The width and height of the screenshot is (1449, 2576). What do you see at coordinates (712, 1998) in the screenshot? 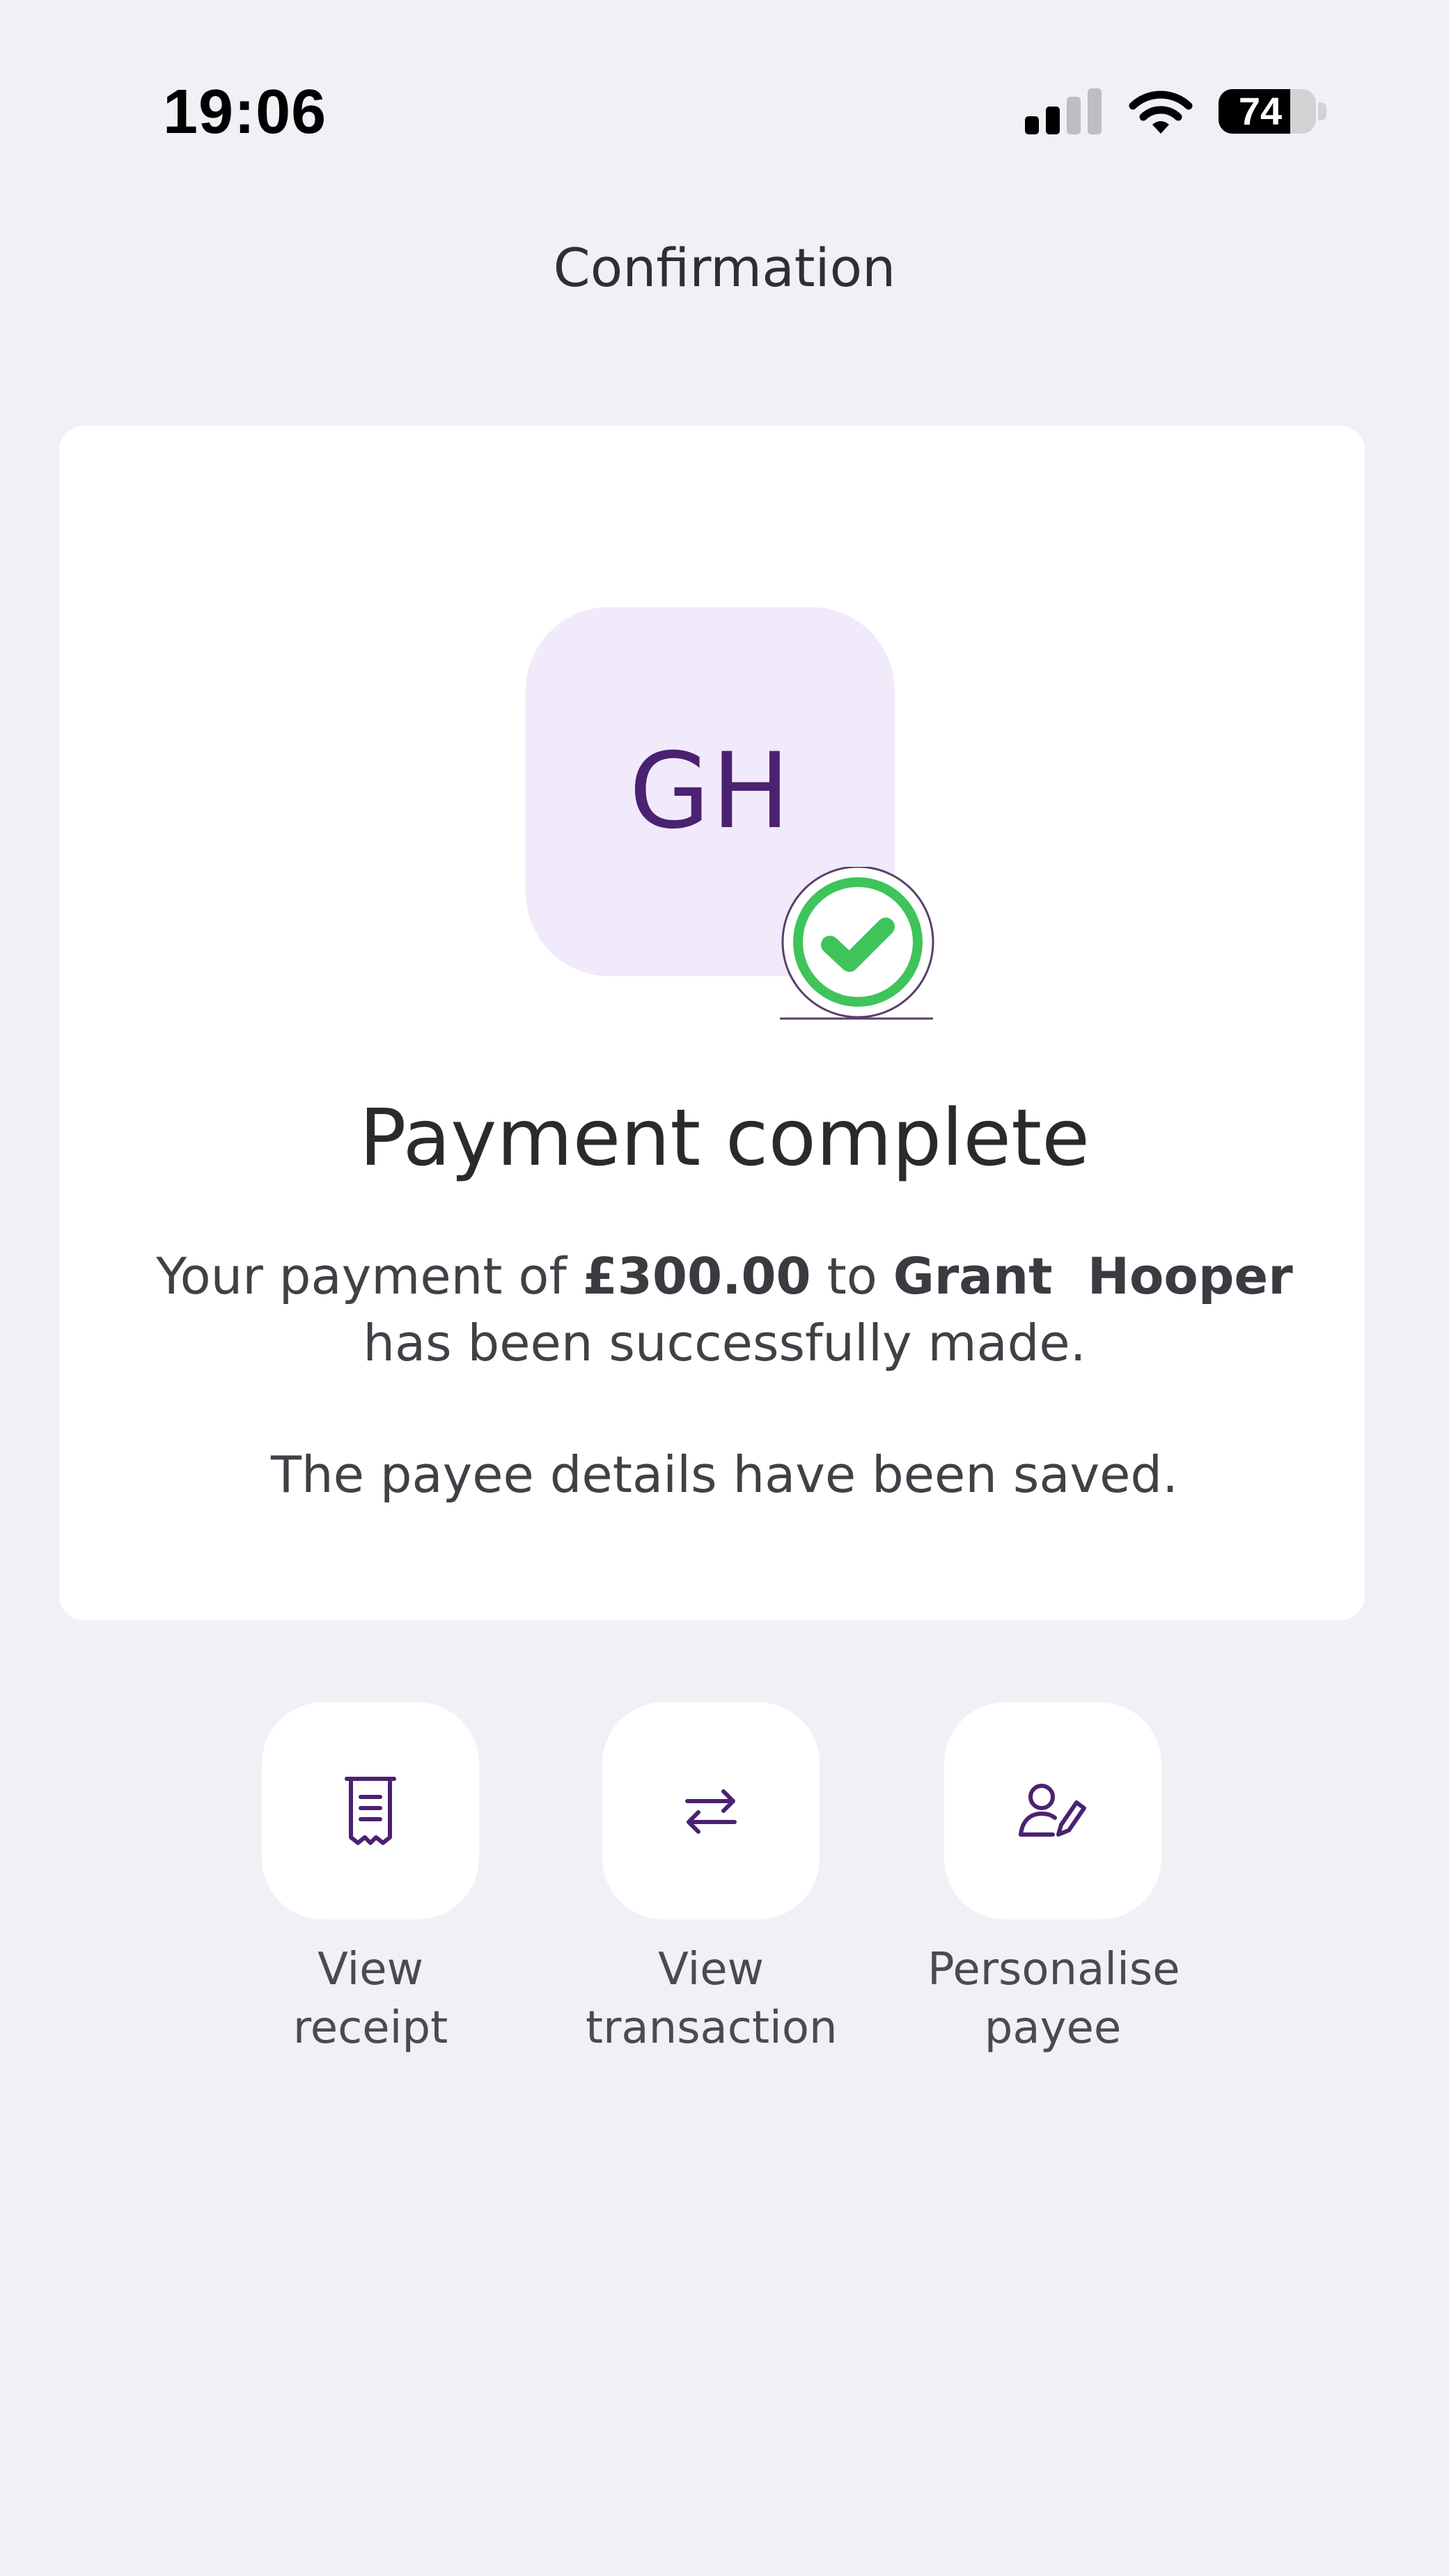
I see `view-transaction-label: View transaction` at bounding box center [712, 1998].